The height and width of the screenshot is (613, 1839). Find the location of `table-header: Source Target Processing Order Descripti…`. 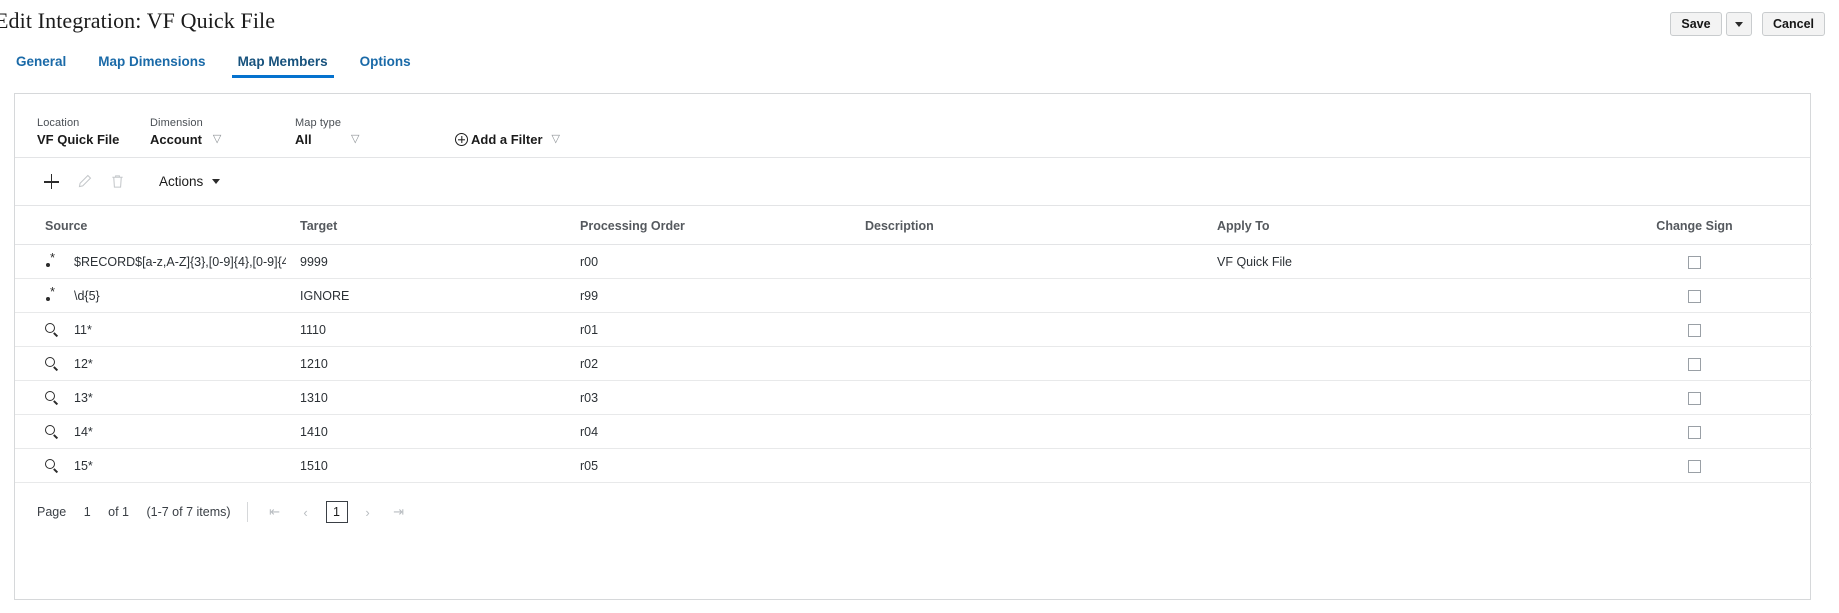

table-header: Source Target Processing Order Descripti… is located at coordinates (913, 225).